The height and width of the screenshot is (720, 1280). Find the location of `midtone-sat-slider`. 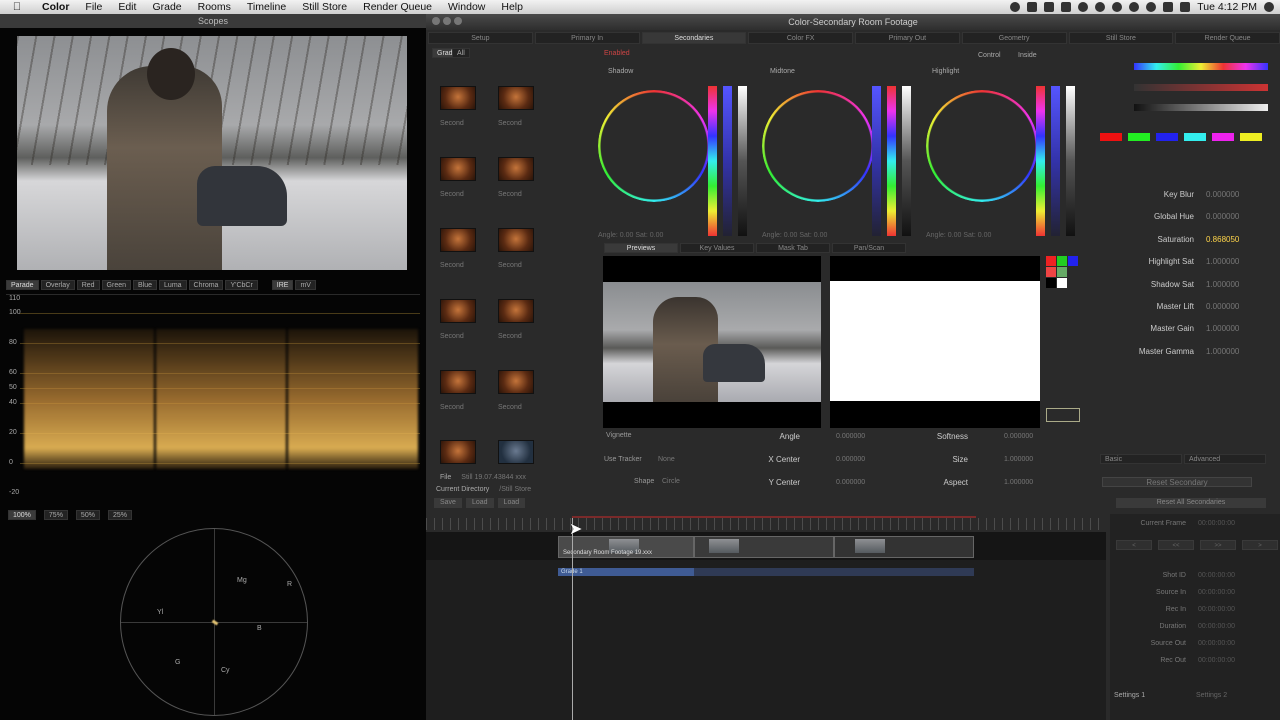

midtone-sat-slider is located at coordinates (891, 161).